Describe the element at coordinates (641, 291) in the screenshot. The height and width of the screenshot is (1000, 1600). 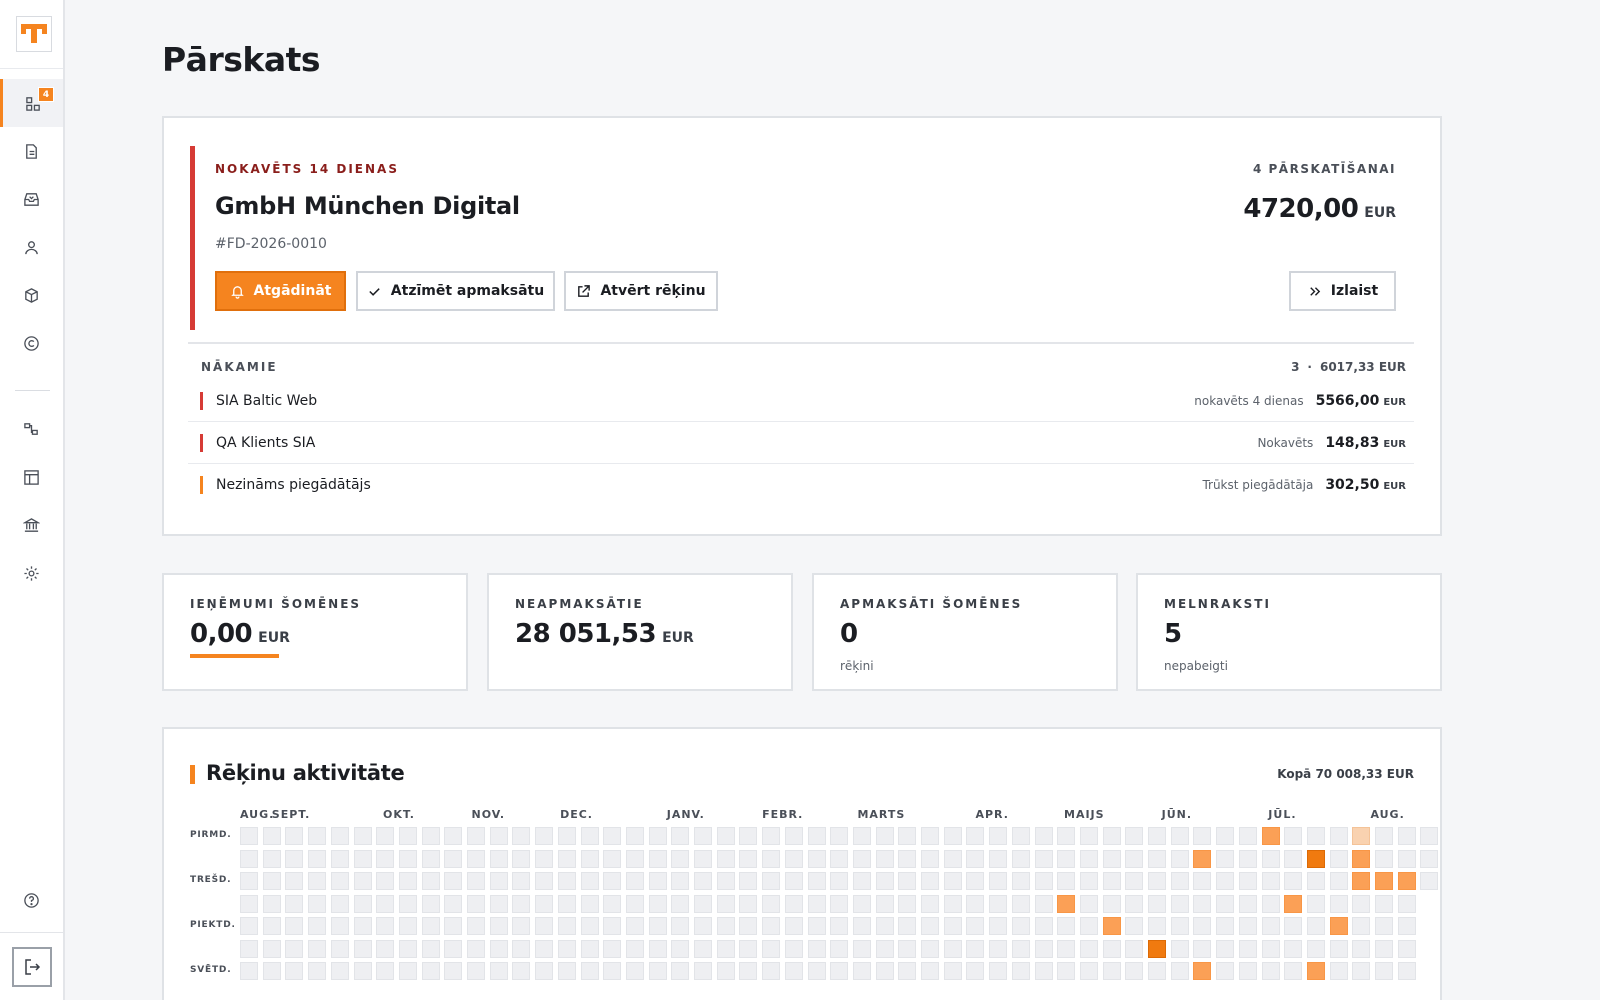
I see `open-invoice-button: Atvērt rēķinu` at that location.